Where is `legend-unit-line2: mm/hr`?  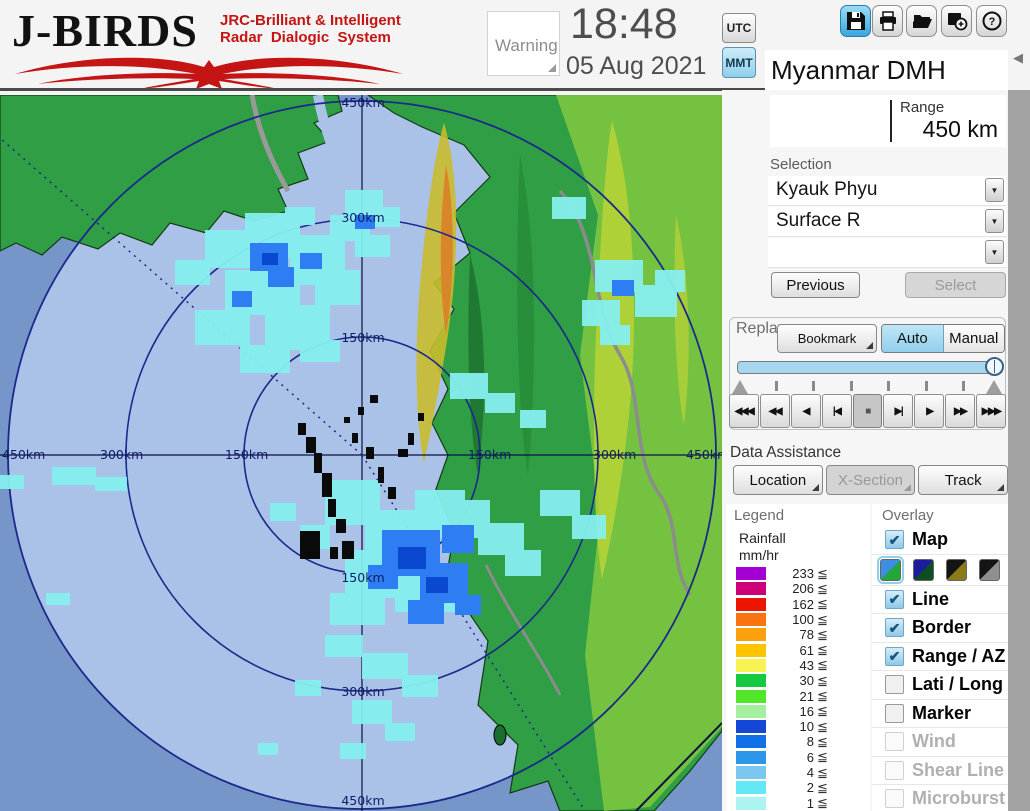 legend-unit-line2: mm/hr is located at coordinates (759, 555).